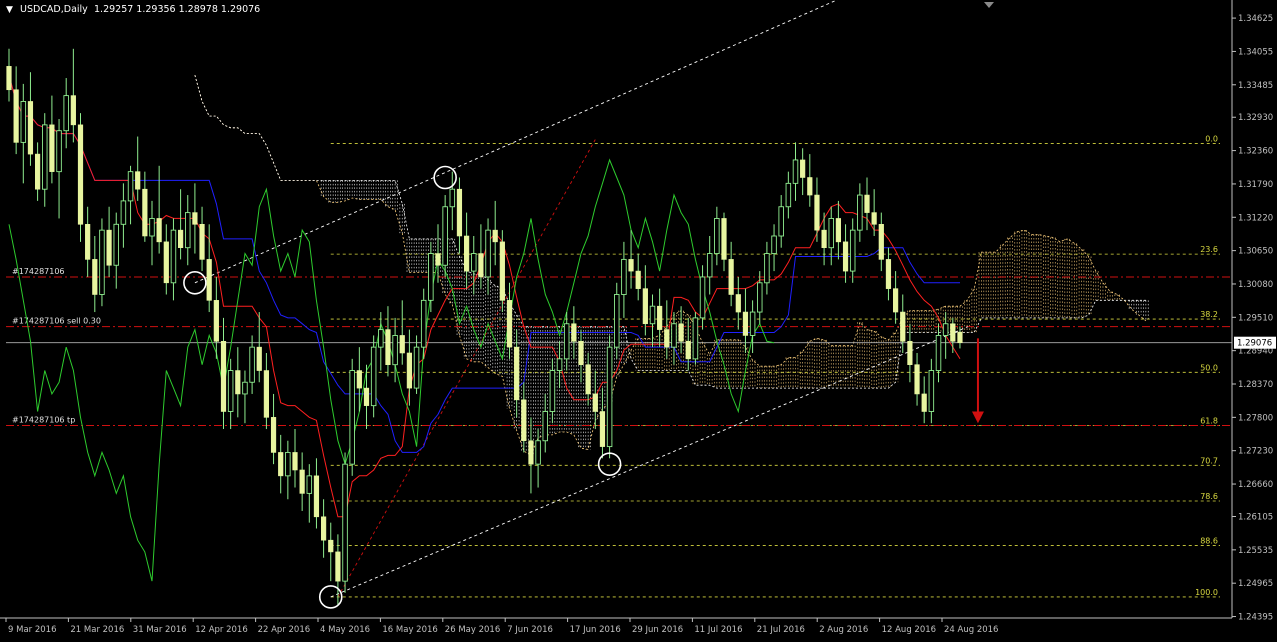  Describe the element at coordinates (345, 630) in the screenshot. I see `x-tick-label: 4 May 2016` at that location.